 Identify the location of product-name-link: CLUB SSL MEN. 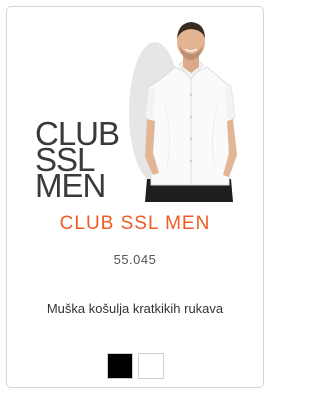
(135, 224).